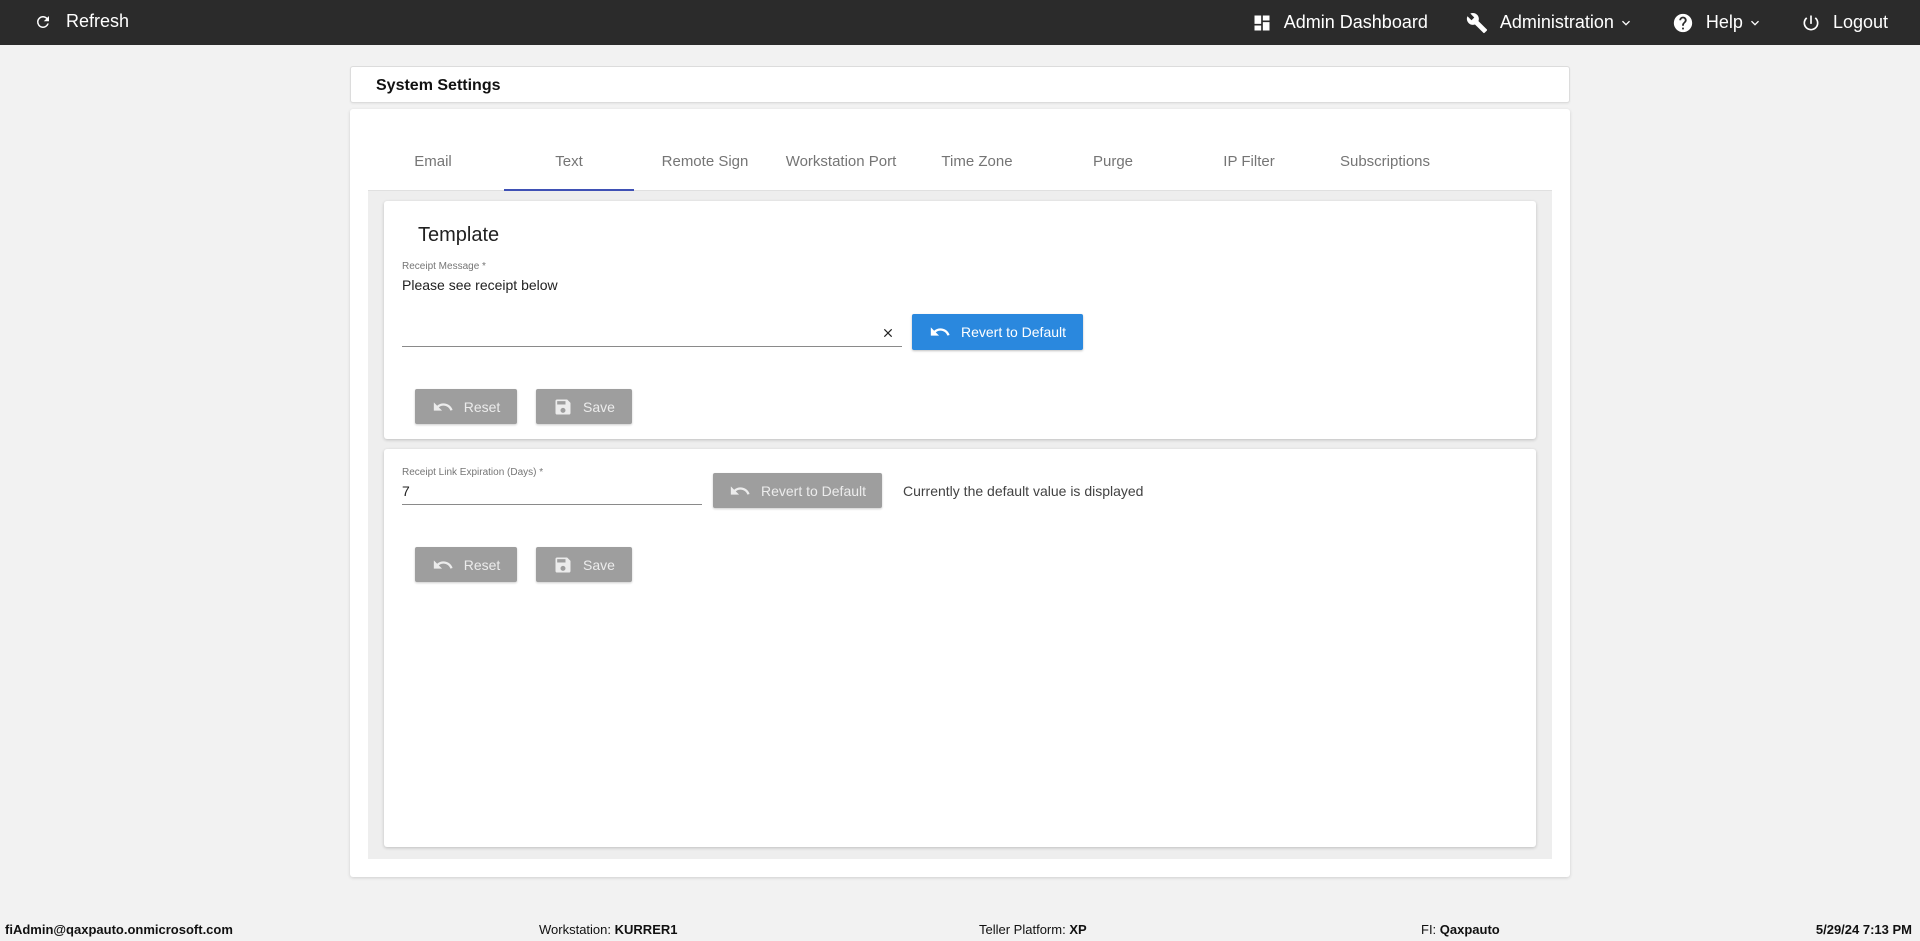 The image size is (1920, 941). Describe the element at coordinates (652, 346) in the screenshot. I see `receipt-message-underline` at that location.